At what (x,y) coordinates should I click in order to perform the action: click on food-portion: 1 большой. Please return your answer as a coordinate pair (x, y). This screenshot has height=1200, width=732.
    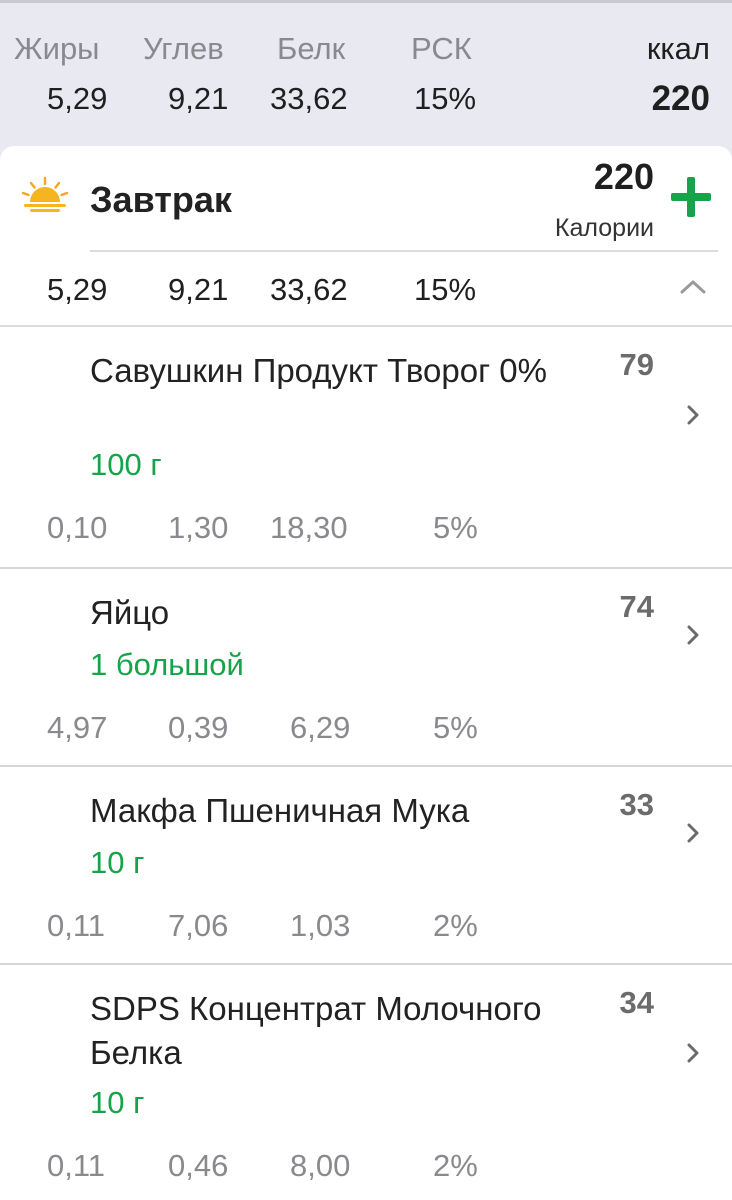
    Looking at the image, I should click on (167, 664).